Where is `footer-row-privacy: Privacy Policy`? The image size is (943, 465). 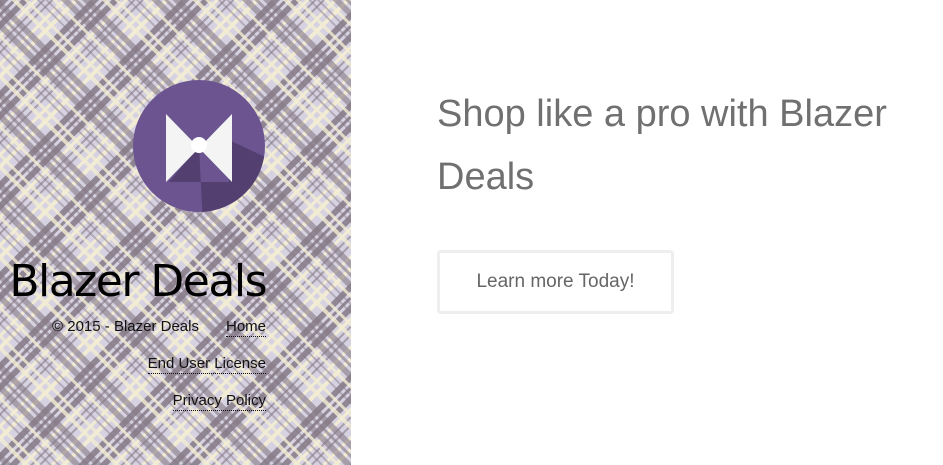
footer-row-privacy: Privacy Policy is located at coordinates (219, 401).